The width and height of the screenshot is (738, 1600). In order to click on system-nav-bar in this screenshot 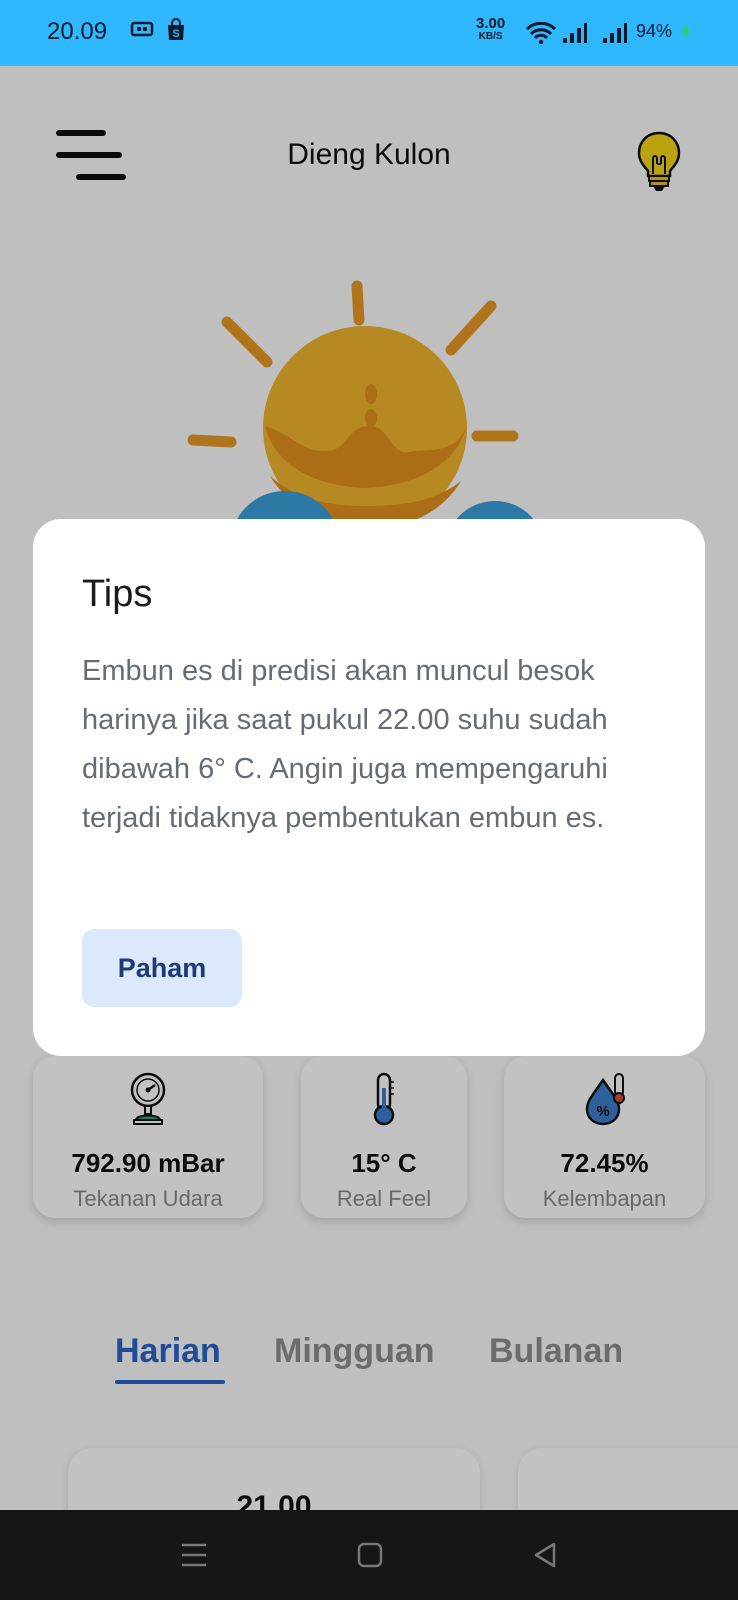, I will do `click(369, 1555)`.